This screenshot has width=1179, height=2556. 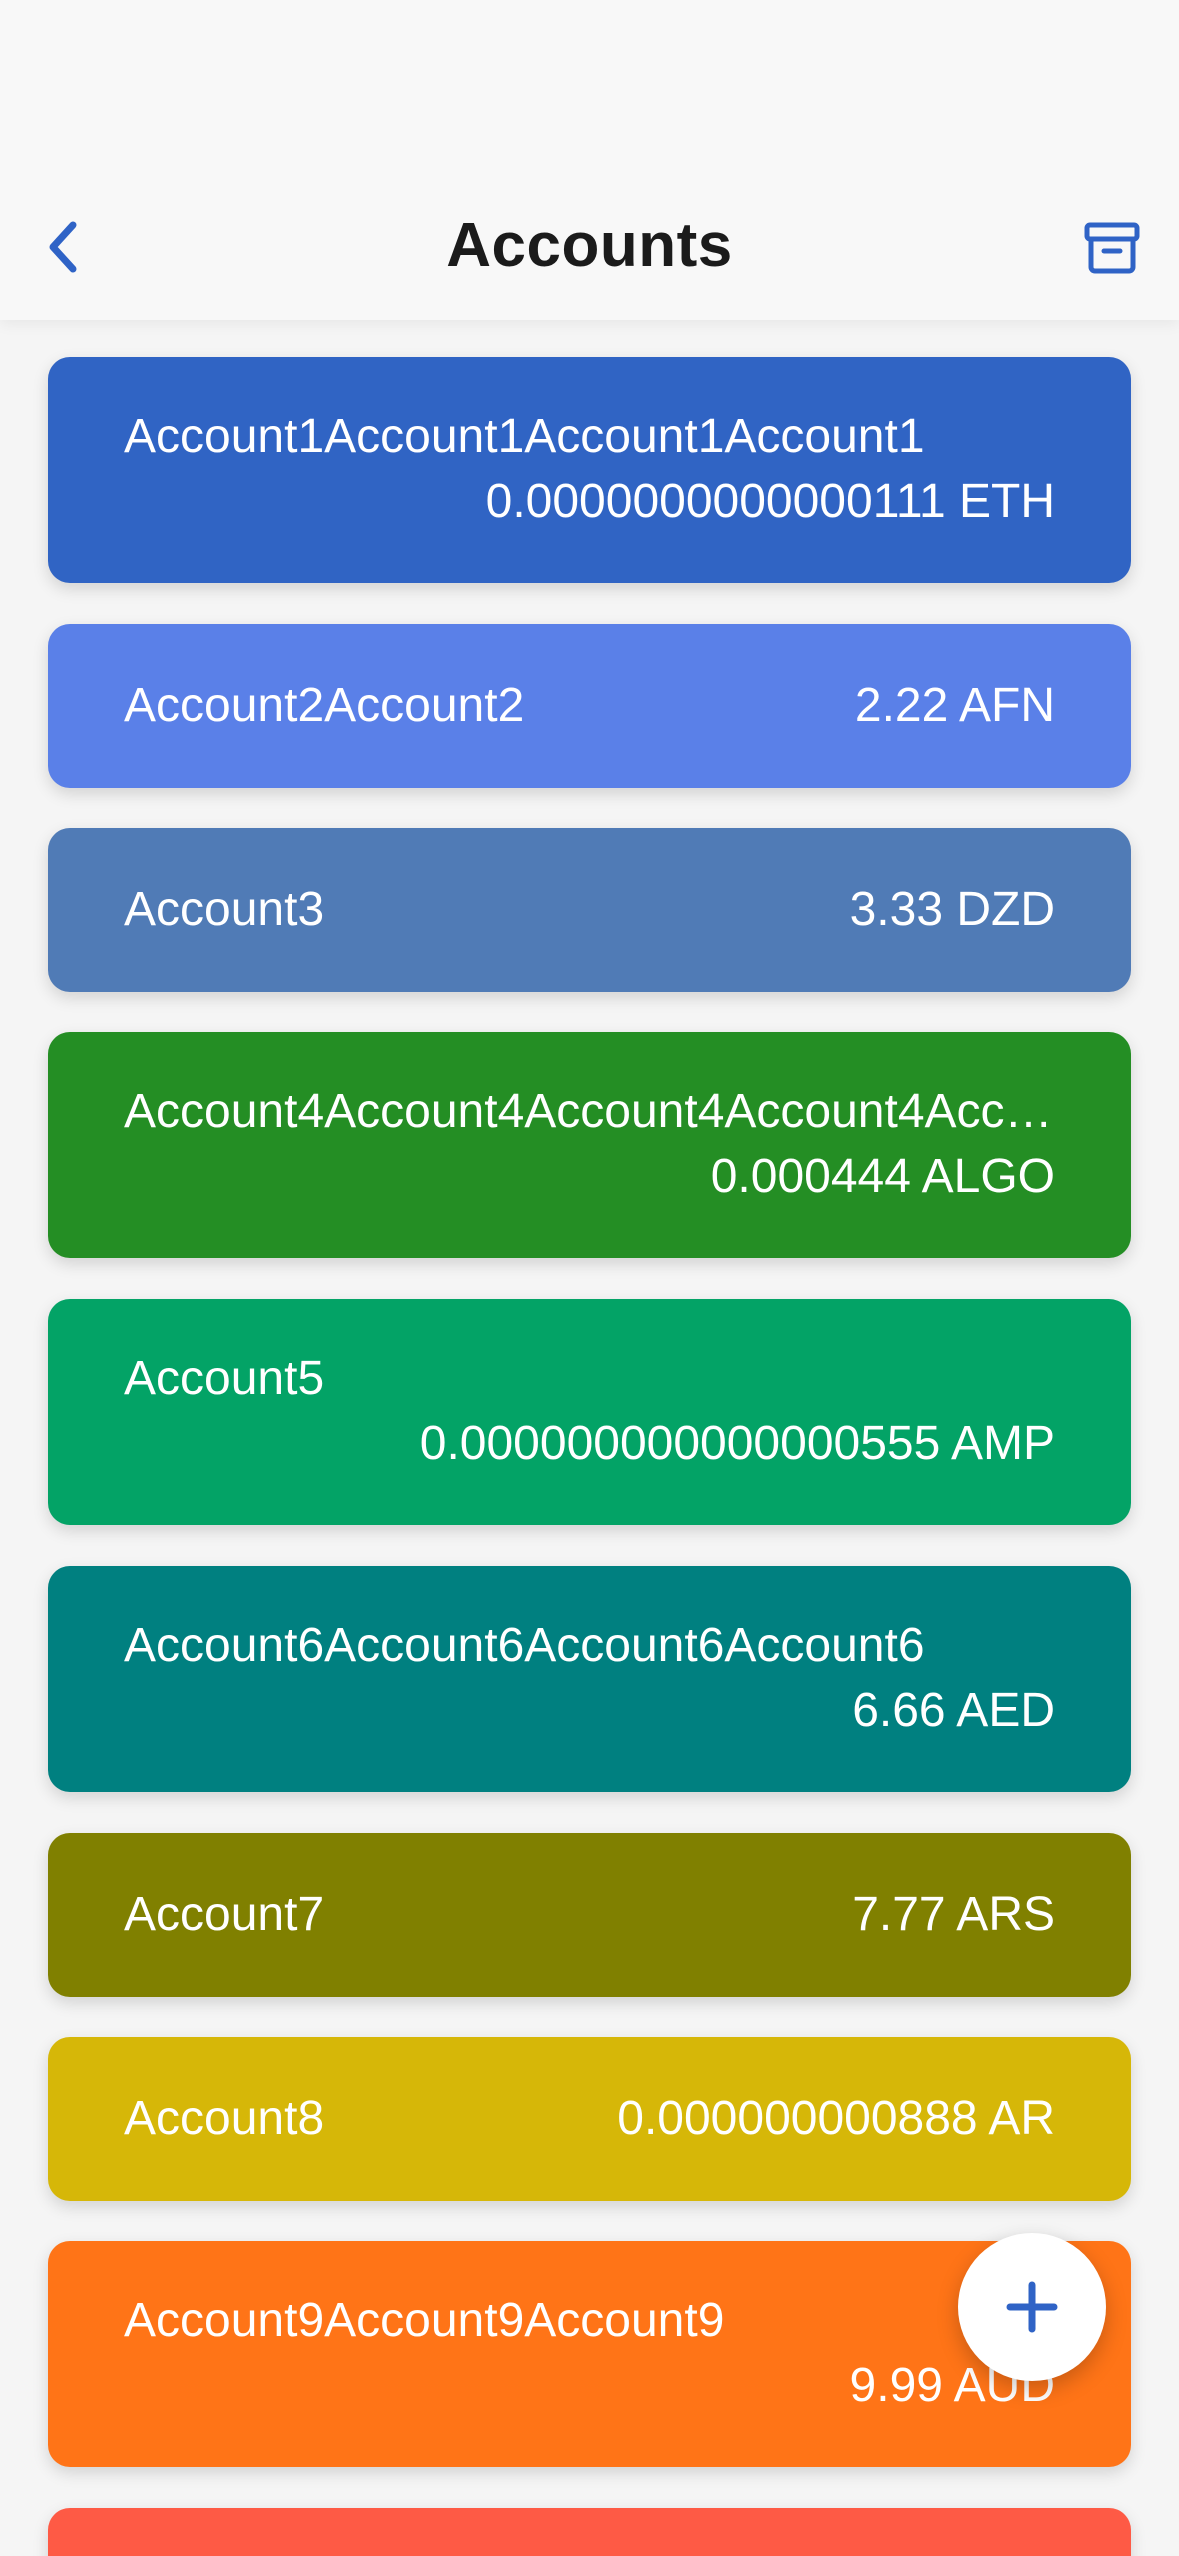 I want to click on plus-icon, so click(x=1032, y=2307).